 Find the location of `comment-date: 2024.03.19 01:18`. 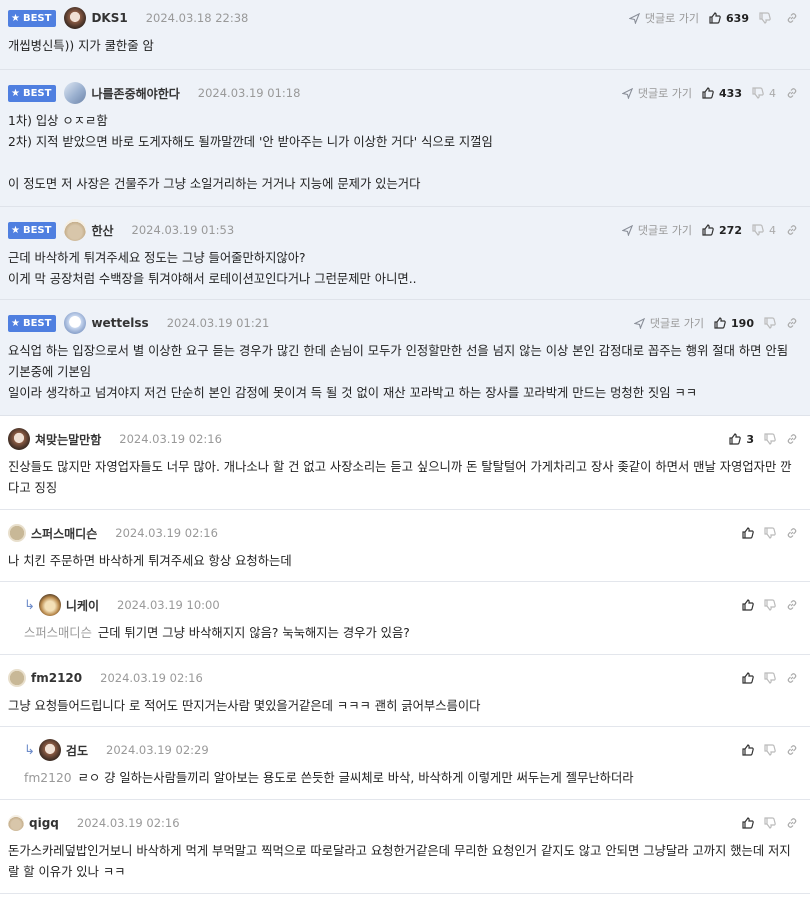

comment-date: 2024.03.19 01:18 is located at coordinates (249, 93).